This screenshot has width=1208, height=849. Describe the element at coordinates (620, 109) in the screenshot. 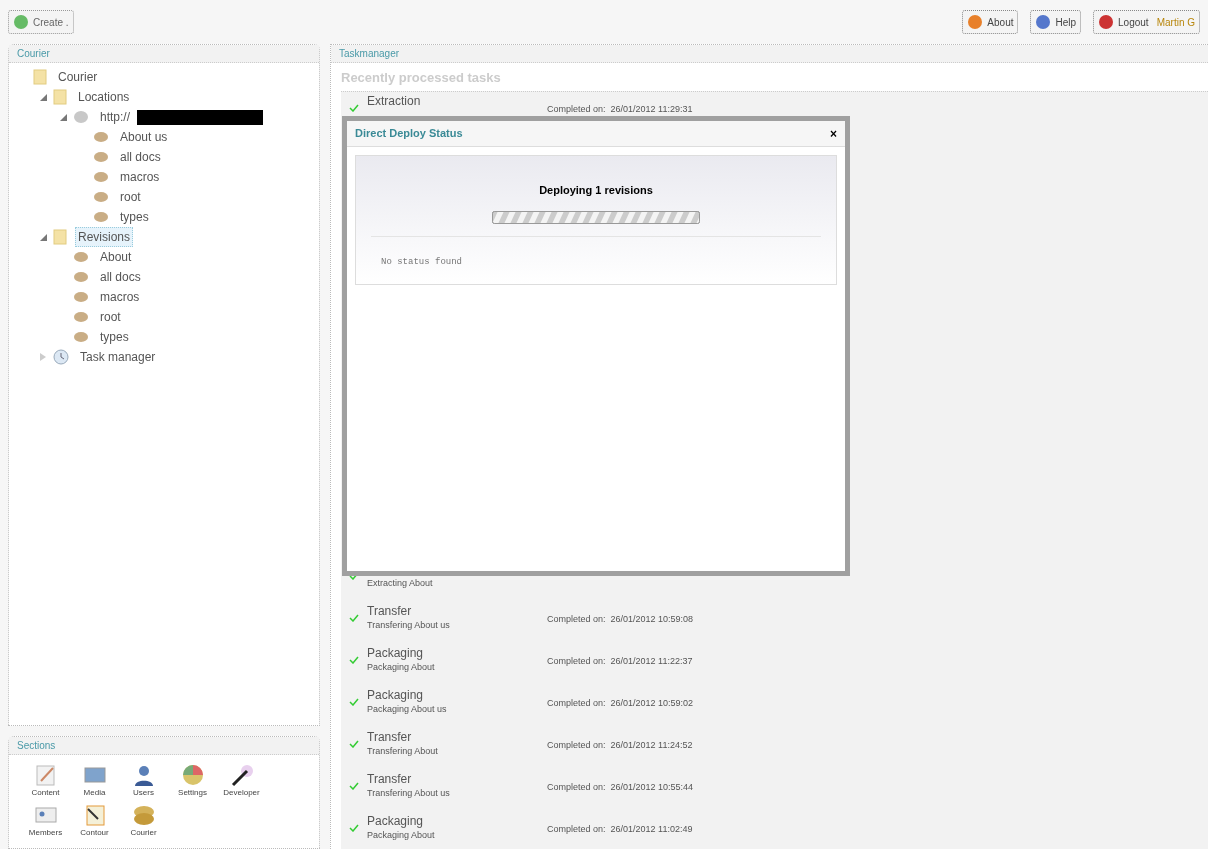

I see `completed-date: Completed on: 26/01/2012 11:29:31` at that location.